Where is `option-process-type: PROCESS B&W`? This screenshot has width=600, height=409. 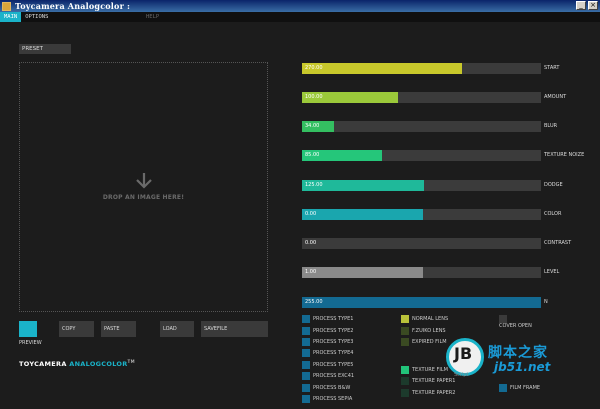
option-process-type: PROCESS B&W is located at coordinates (326, 388).